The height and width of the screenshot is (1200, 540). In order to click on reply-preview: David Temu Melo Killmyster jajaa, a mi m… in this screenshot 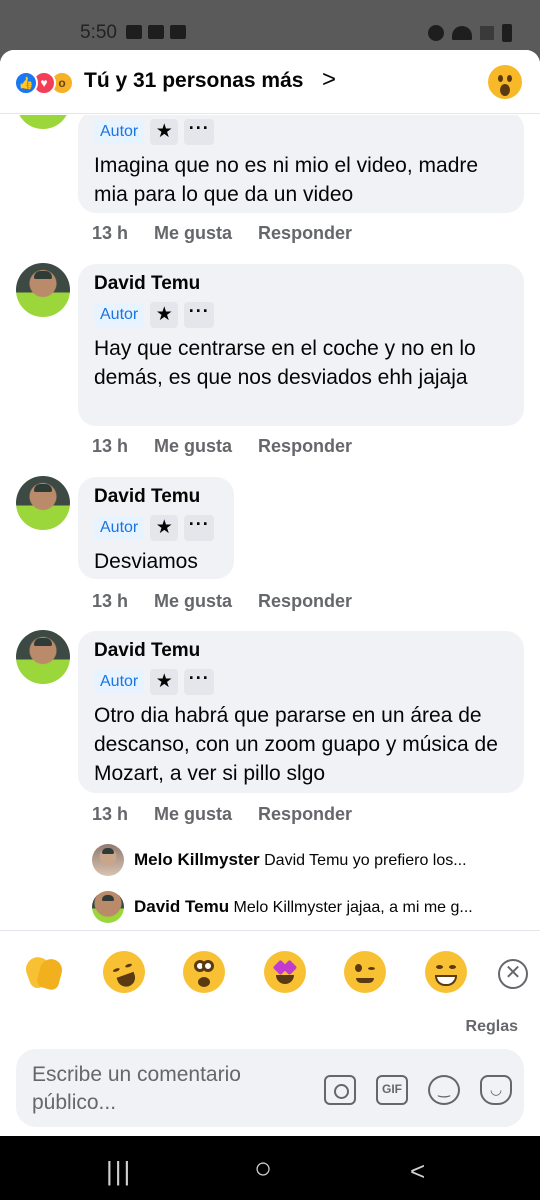, I will do `click(307, 907)`.